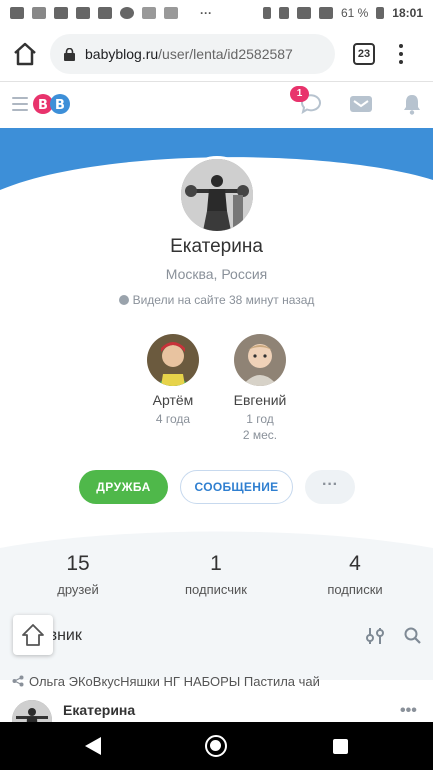  What do you see at coordinates (20, 104) in the screenshot?
I see `hamburger-menu-icon` at bounding box center [20, 104].